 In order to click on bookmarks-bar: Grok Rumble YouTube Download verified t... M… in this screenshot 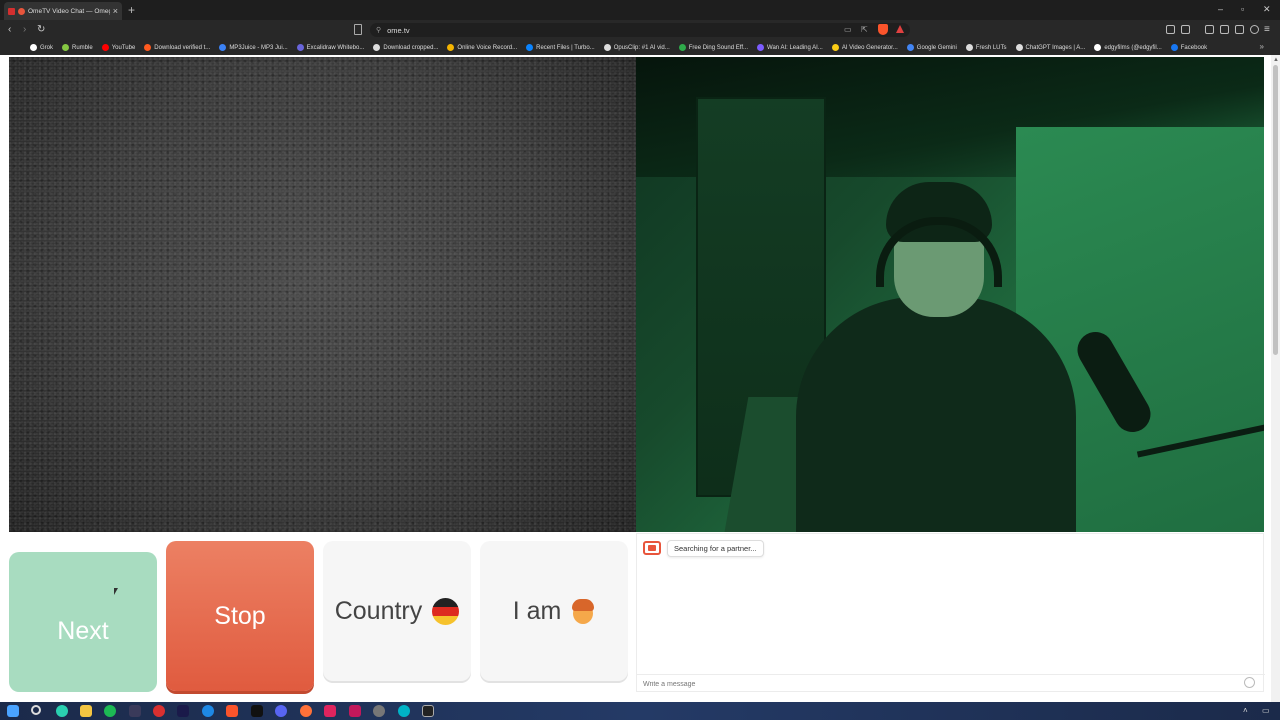, I will do `click(640, 47)`.